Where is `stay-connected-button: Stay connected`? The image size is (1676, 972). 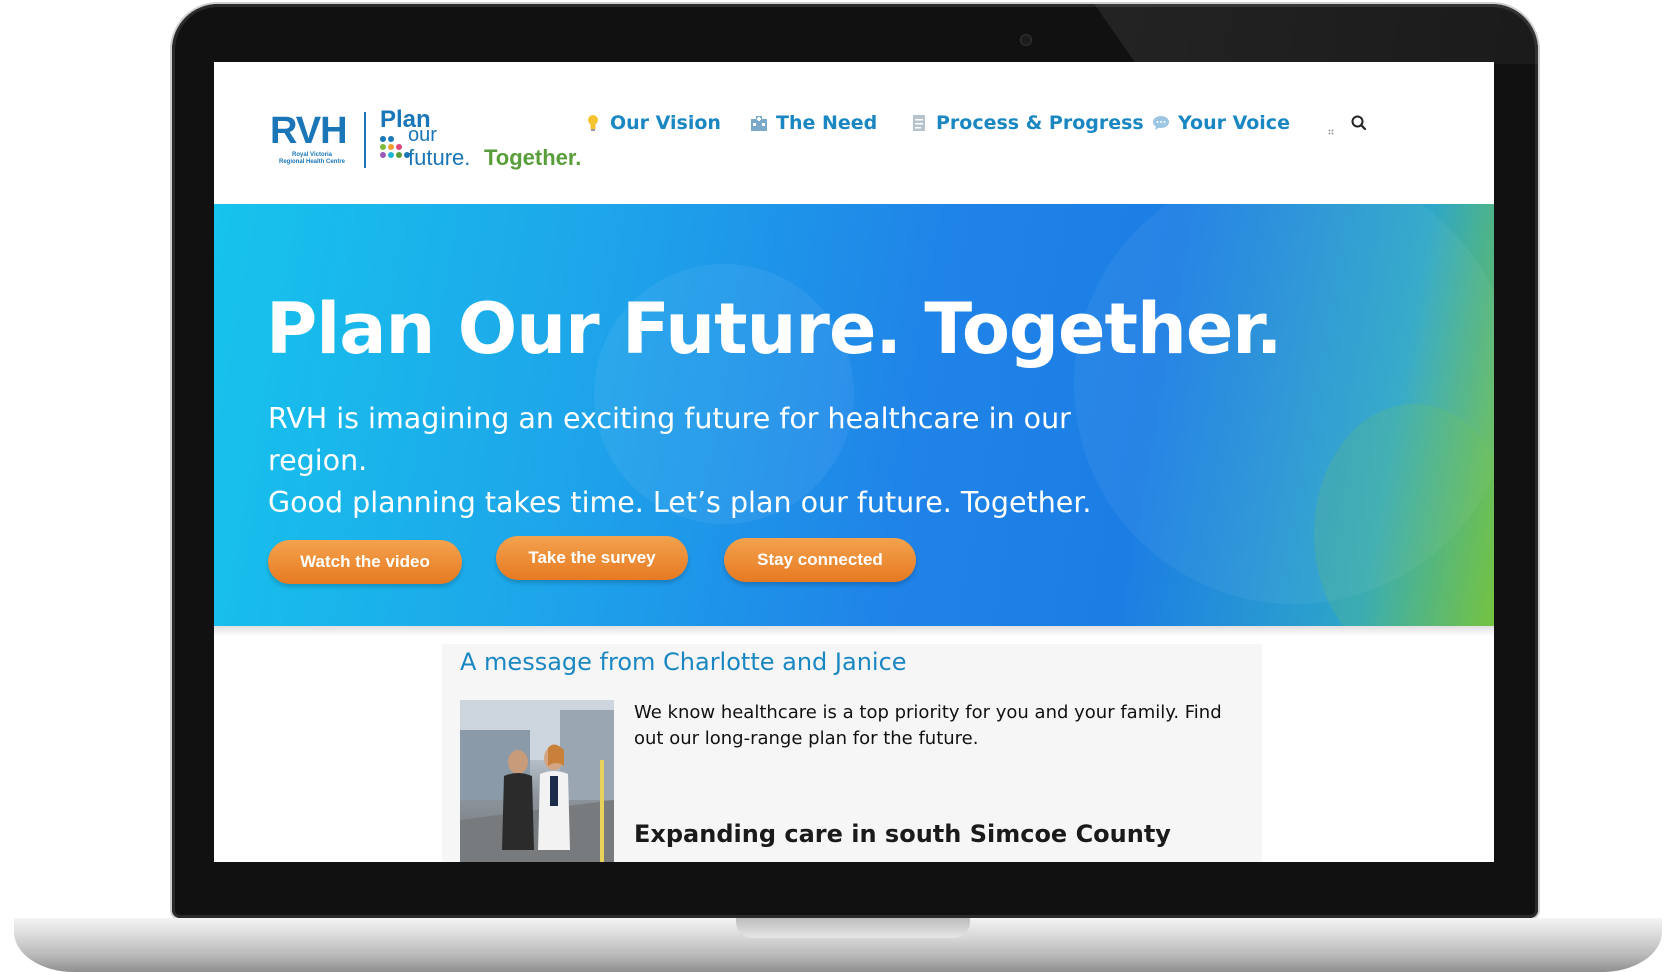
stay-connected-button: Stay connected is located at coordinates (820, 560).